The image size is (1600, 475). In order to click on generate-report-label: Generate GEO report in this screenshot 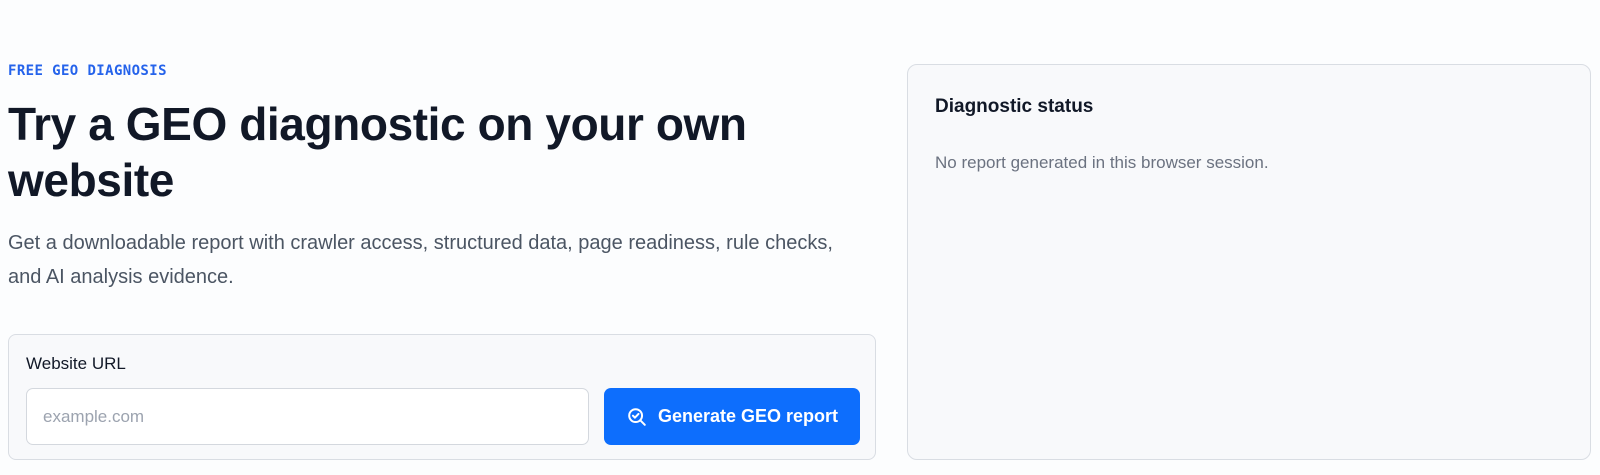, I will do `click(748, 416)`.